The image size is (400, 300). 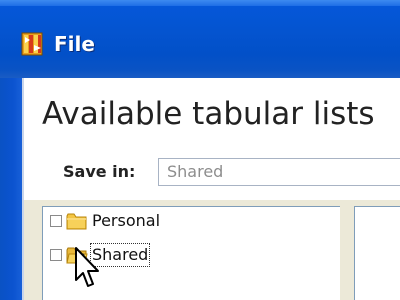 What do you see at coordinates (56, 255) in the screenshot?
I see `shared-checkbox` at bounding box center [56, 255].